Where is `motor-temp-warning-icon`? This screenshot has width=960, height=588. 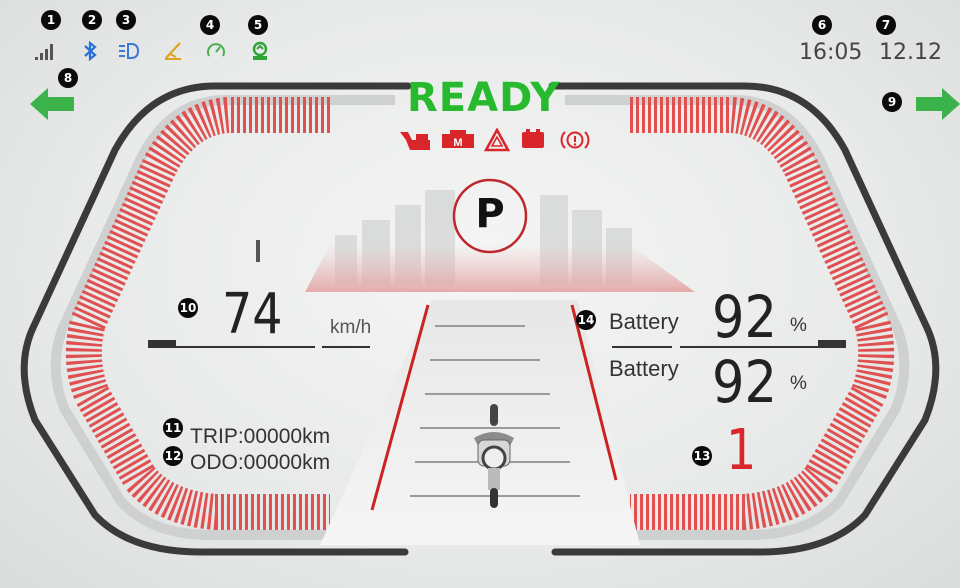 motor-temp-warning-icon is located at coordinates (415, 141).